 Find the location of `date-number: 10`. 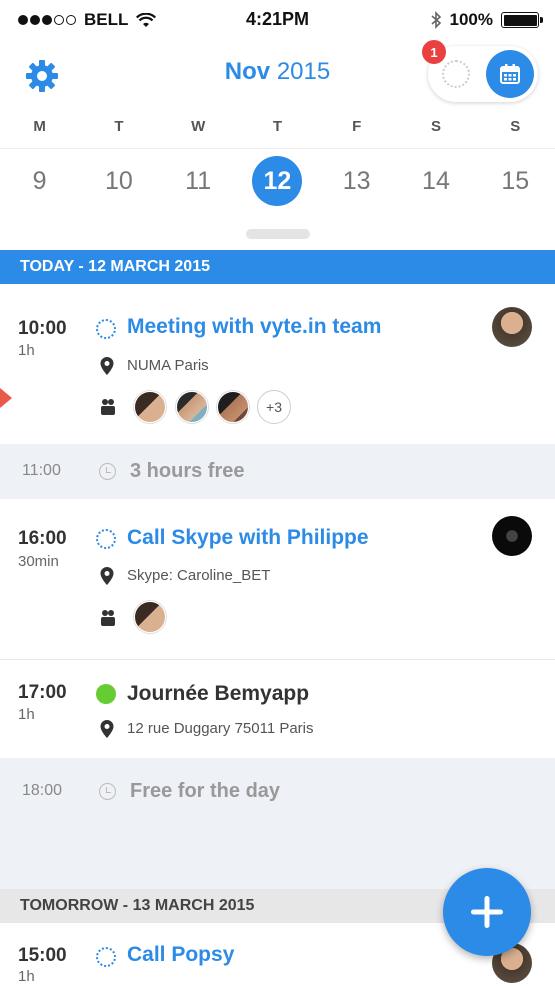

date-number: 10 is located at coordinates (118, 180).